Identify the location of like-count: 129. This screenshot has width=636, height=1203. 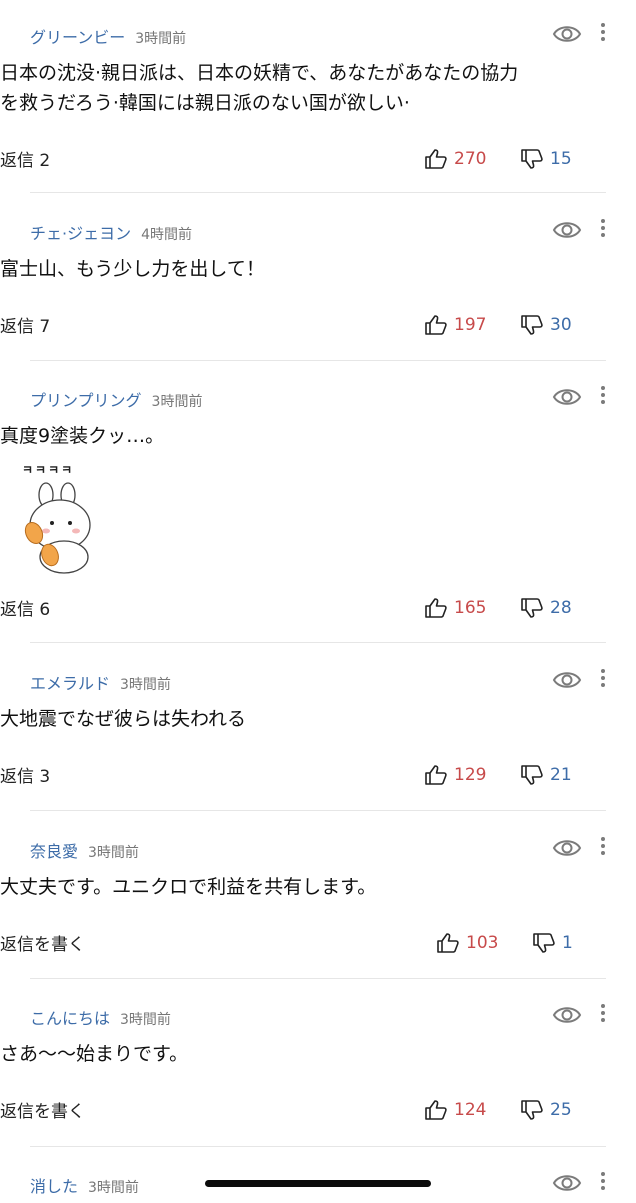
(470, 775).